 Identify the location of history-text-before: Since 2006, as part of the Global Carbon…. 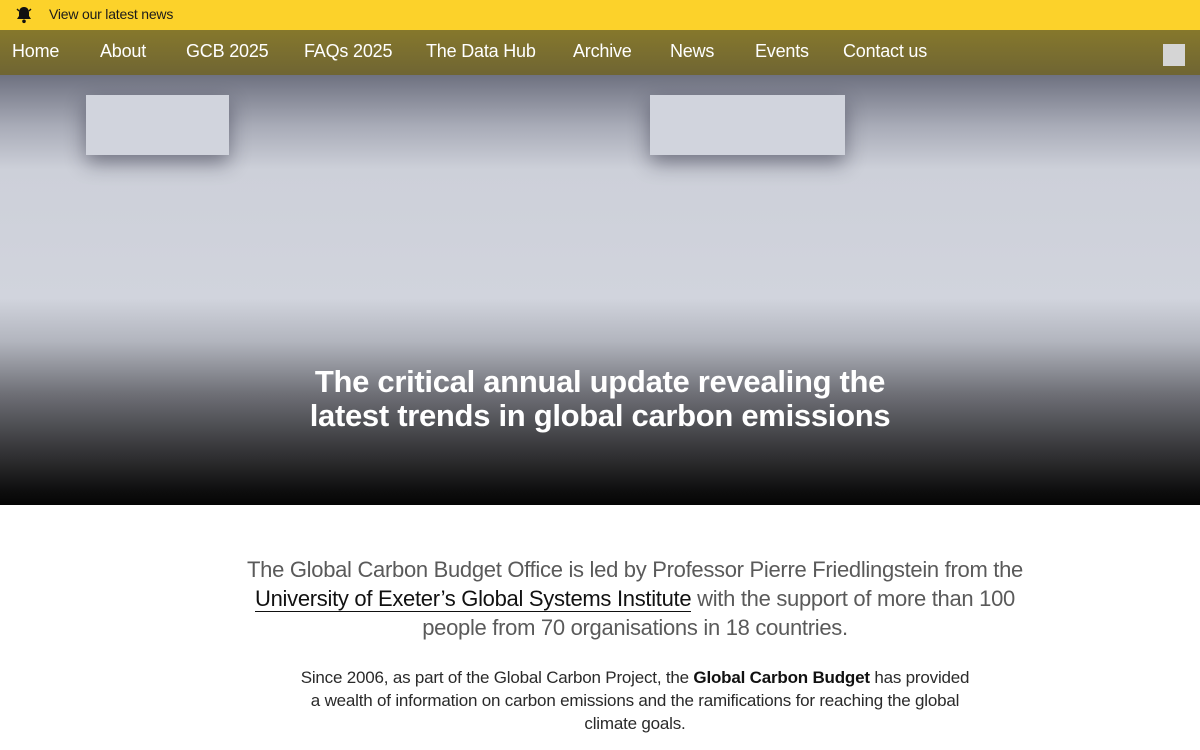
(497, 677).